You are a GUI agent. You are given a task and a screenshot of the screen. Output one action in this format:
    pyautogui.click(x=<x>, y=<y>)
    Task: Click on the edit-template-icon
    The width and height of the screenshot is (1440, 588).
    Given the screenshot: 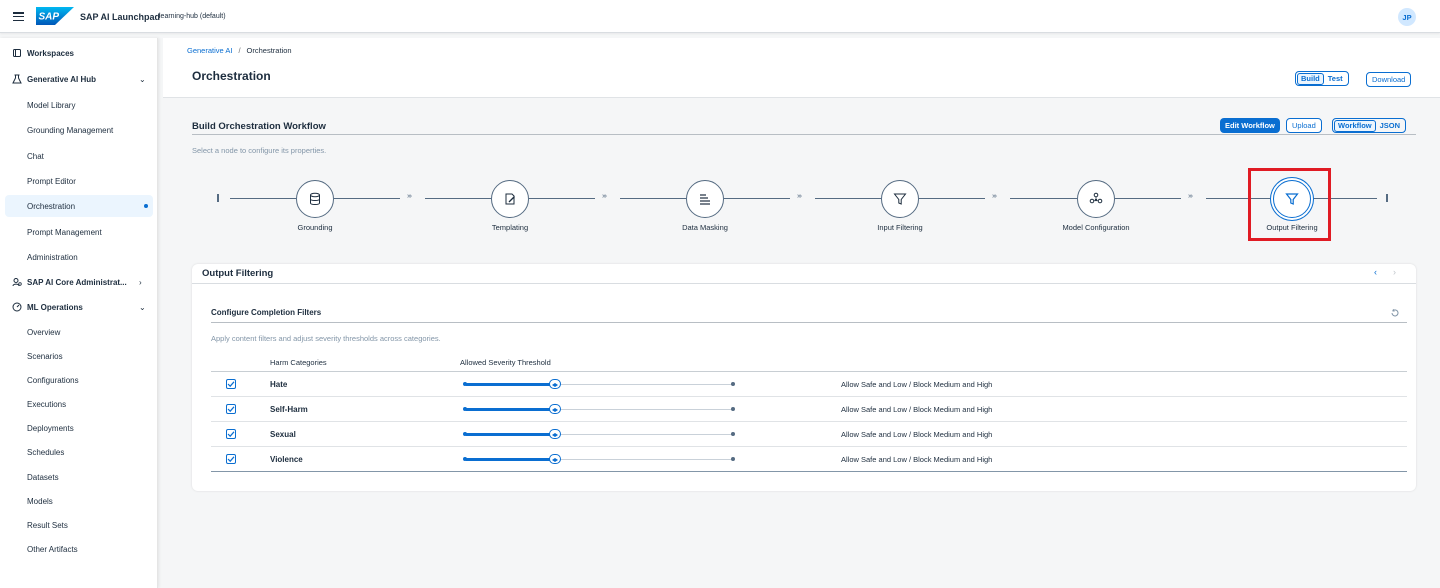 What is the action you would take?
    pyautogui.click(x=510, y=199)
    